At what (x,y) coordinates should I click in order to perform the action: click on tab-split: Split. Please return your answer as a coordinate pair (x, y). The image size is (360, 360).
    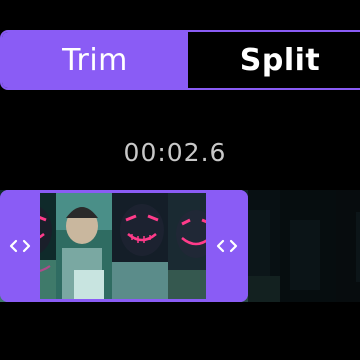
    Looking at the image, I should click on (274, 60).